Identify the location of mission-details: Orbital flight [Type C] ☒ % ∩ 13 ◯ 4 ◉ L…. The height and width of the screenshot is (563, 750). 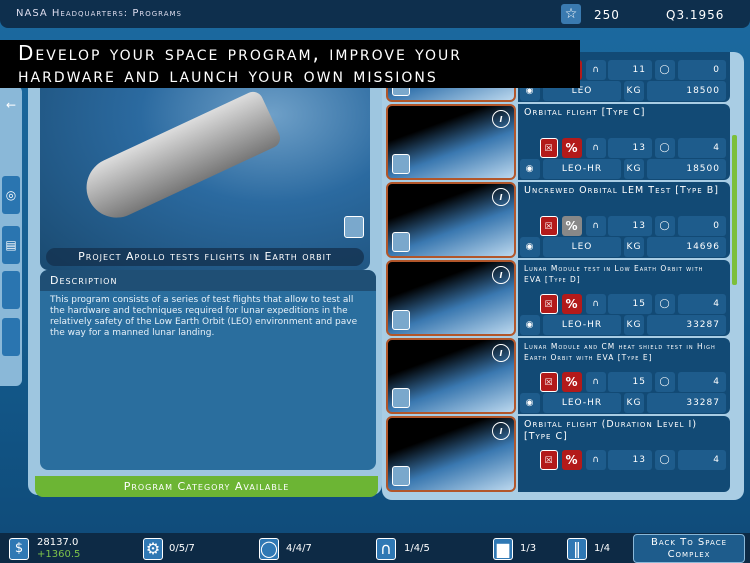
(624, 142).